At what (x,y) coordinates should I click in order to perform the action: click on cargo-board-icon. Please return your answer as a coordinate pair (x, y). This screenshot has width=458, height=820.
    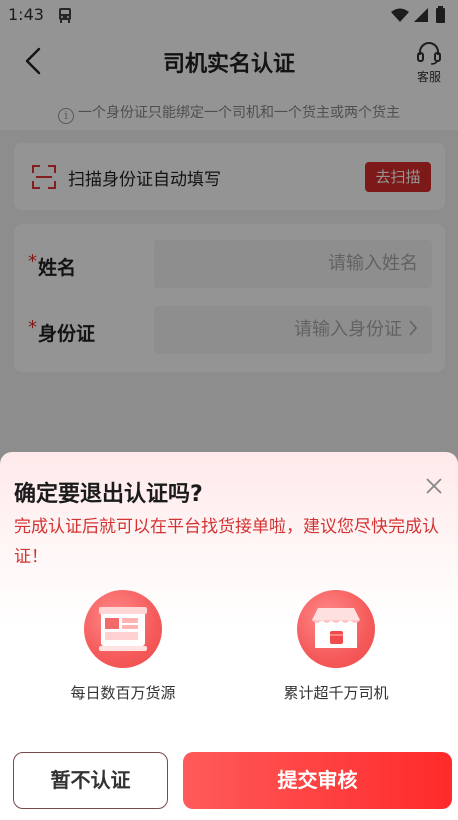
    Looking at the image, I should click on (123, 629).